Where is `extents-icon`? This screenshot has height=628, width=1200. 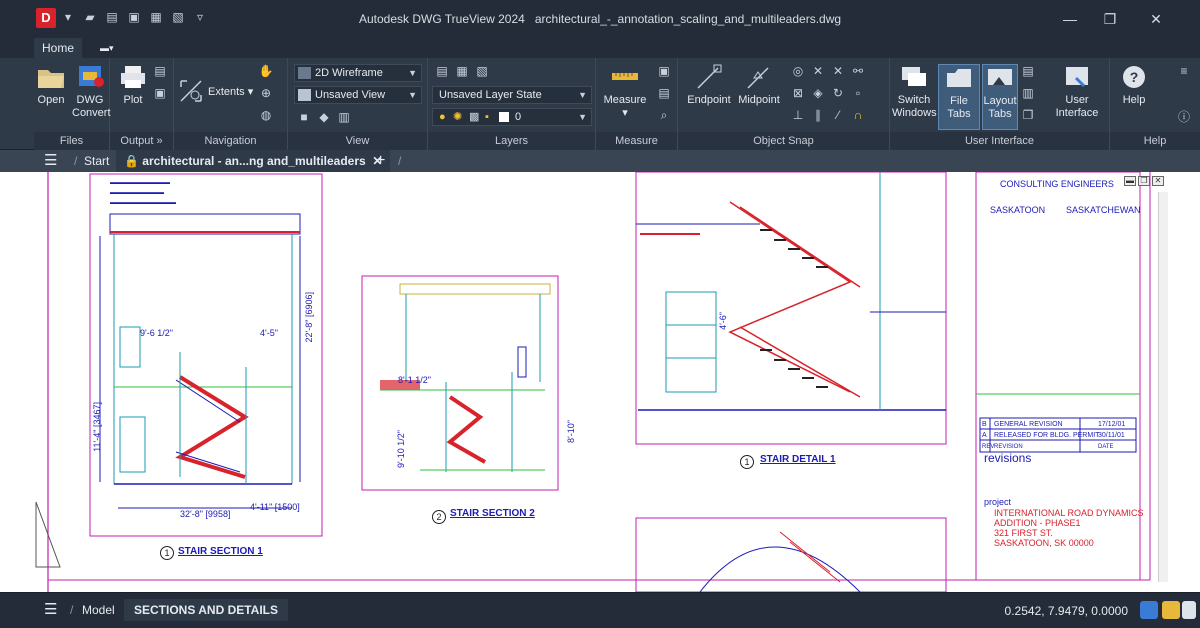 extents-icon is located at coordinates (191, 91).